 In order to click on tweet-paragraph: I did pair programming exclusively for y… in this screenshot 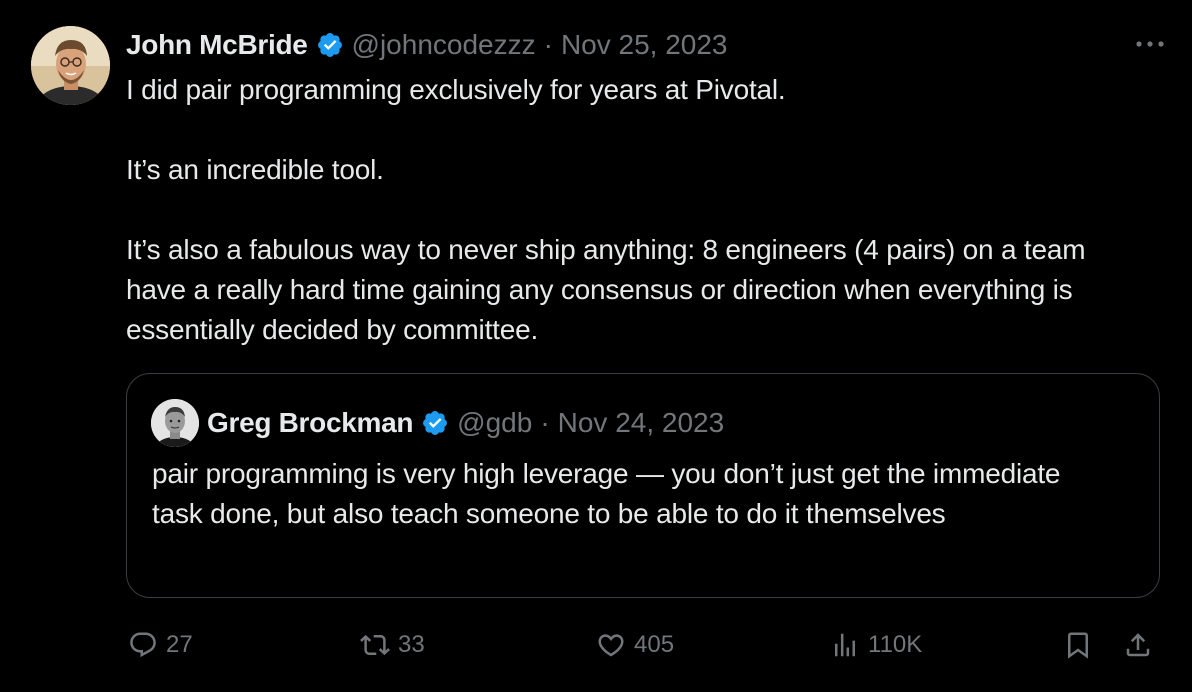, I will do `click(456, 89)`.